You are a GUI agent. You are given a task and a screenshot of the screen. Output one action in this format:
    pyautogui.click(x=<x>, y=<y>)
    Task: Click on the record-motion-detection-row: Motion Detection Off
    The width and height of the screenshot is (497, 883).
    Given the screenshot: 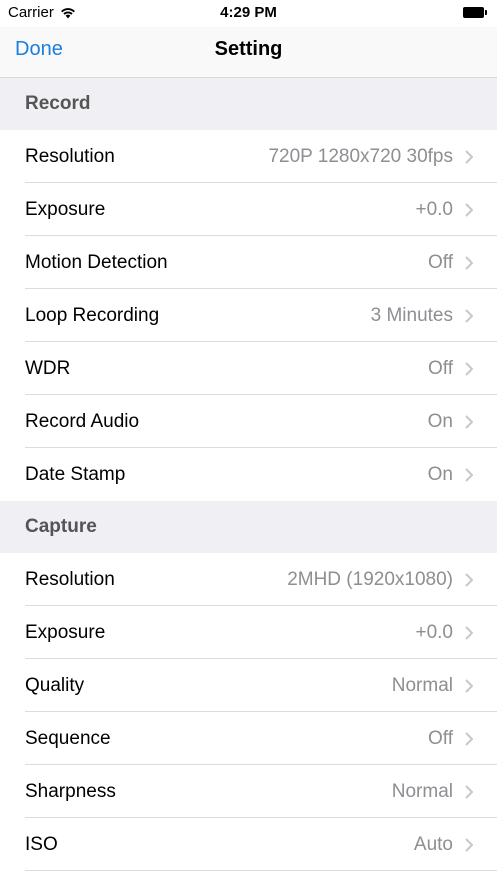 What is the action you would take?
    pyautogui.click(x=248, y=262)
    